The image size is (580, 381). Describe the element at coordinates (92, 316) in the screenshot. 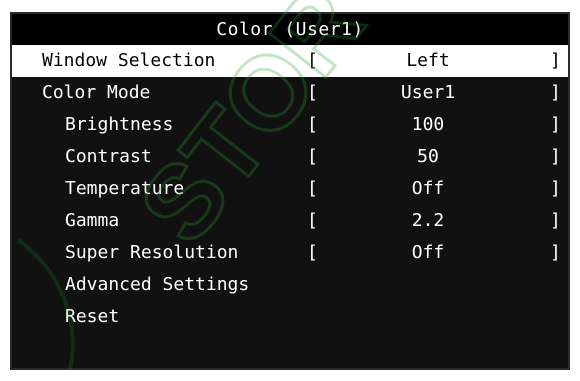

I see `menu-item-label: Reset` at that location.